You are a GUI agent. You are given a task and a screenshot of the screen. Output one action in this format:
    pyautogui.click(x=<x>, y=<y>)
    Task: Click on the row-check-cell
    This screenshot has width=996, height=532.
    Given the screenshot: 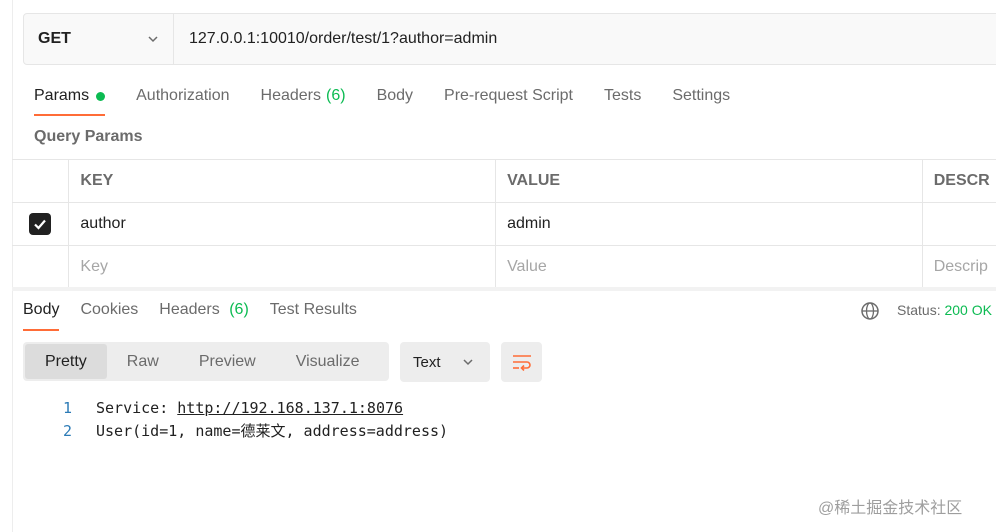 What is the action you would take?
    pyautogui.click(x=41, y=224)
    